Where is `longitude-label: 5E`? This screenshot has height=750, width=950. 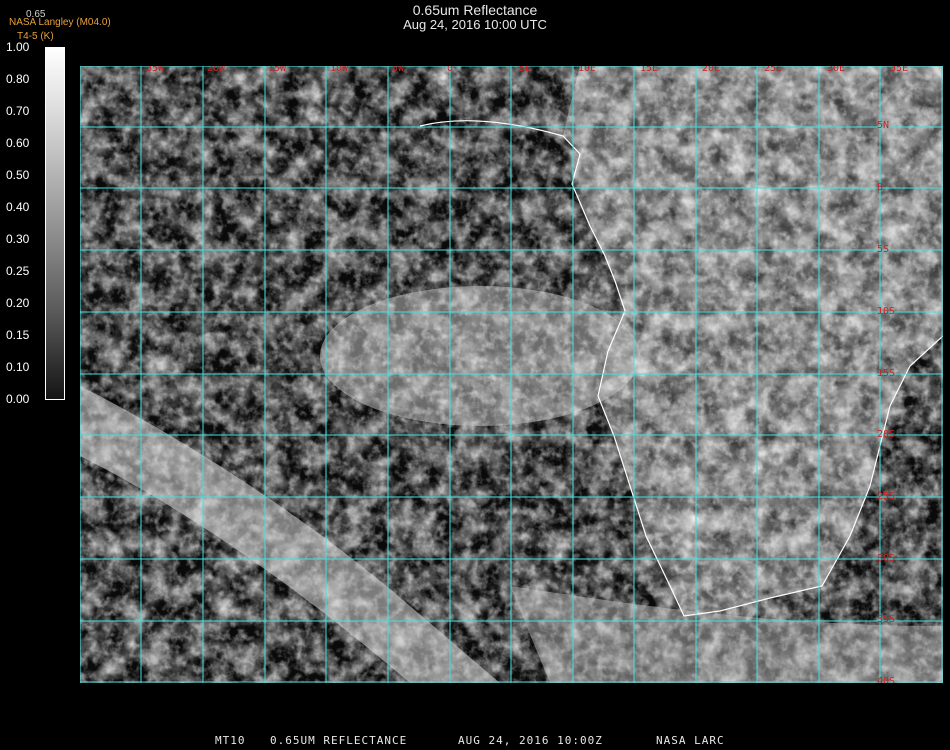 longitude-label: 5E is located at coordinates (525, 70).